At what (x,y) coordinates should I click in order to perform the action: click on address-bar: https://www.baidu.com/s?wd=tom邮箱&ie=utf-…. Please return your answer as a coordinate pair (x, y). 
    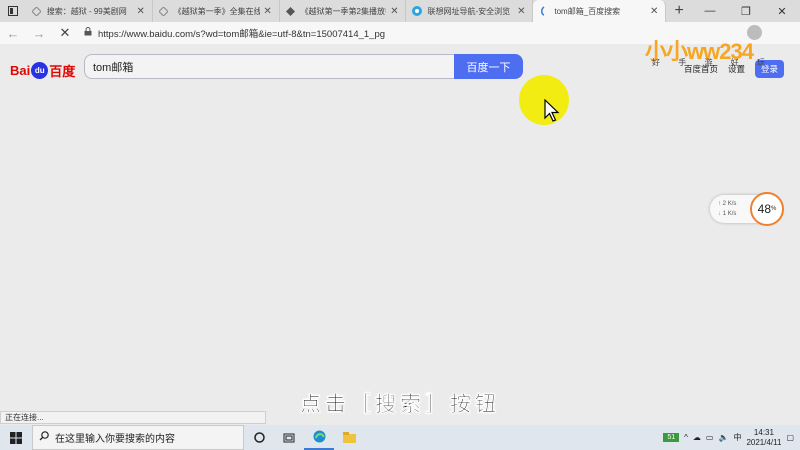
    Looking at the image, I should click on (234, 33).